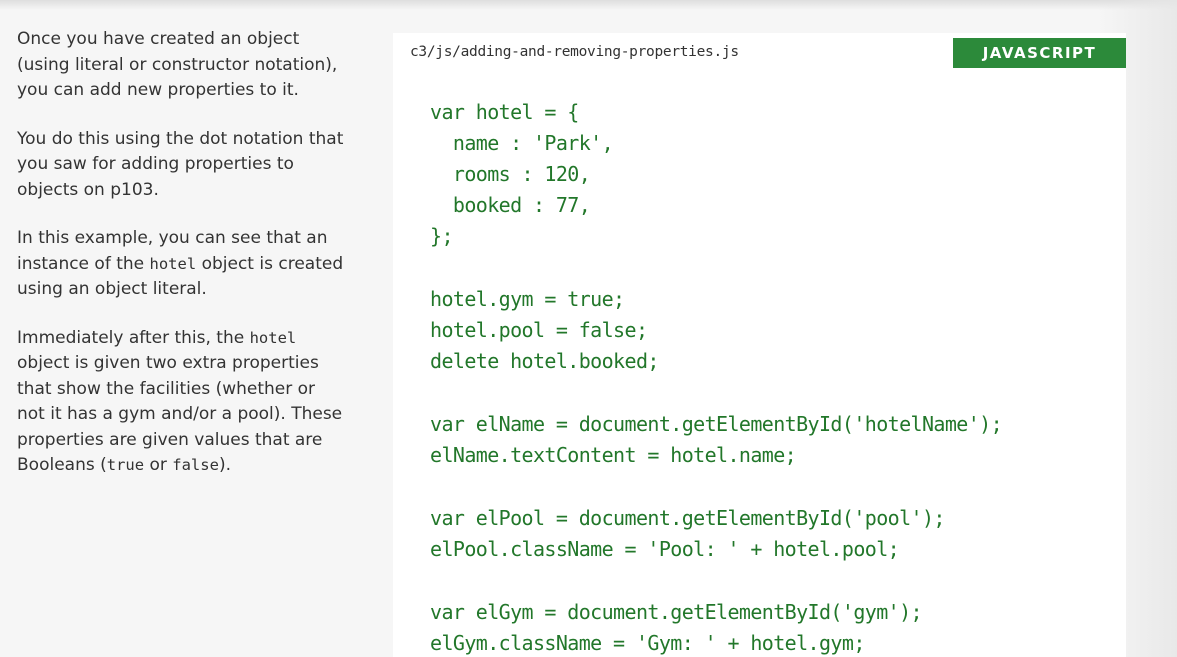 The height and width of the screenshot is (657, 1177). I want to click on code-line: elGym.className = 'Gym: ' + hotel.gym;, so click(647, 643).